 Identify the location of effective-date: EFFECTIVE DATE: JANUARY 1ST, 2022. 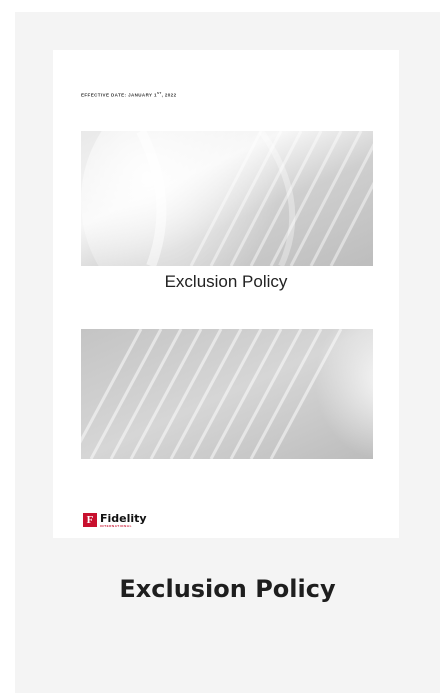
(129, 94).